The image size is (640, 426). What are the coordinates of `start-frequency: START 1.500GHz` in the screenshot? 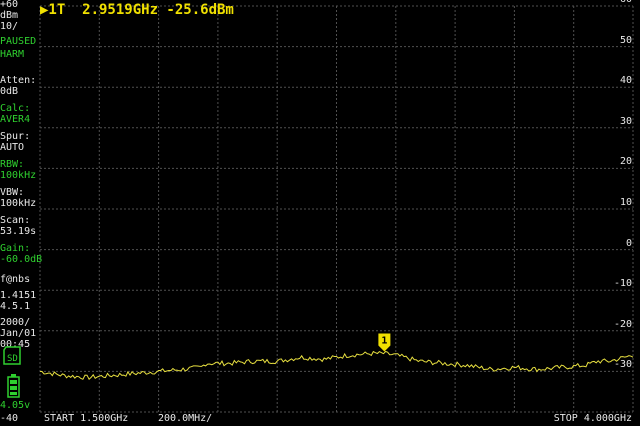 It's located at (86, 418).